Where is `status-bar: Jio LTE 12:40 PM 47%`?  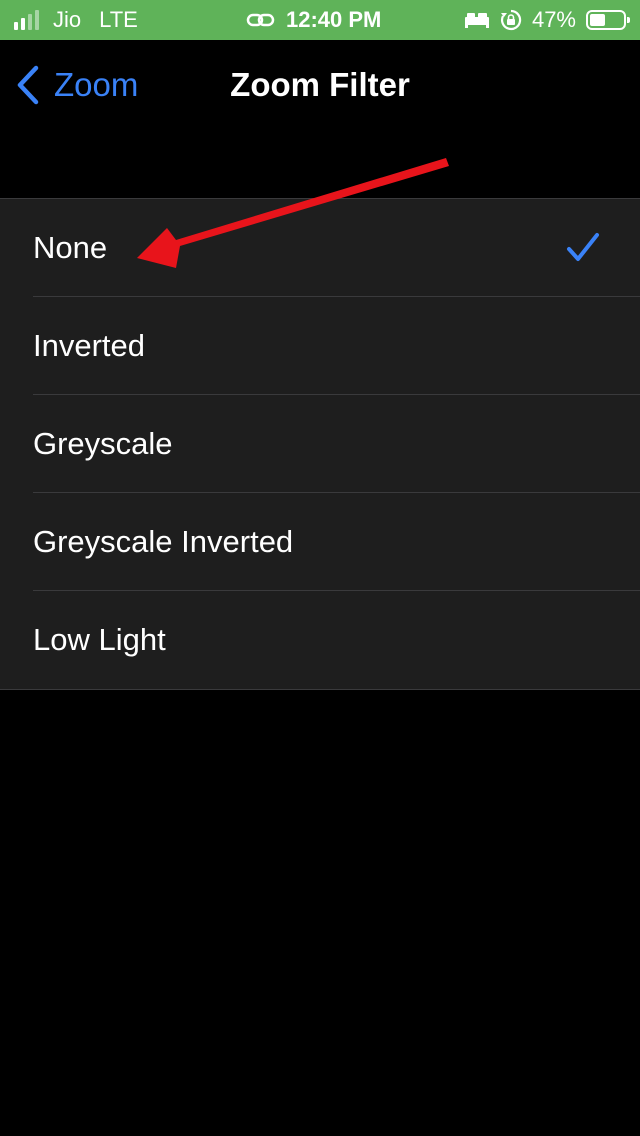 status-bar: Jio LTE 12:40 PM 47% is located at coordinates (320, 20).